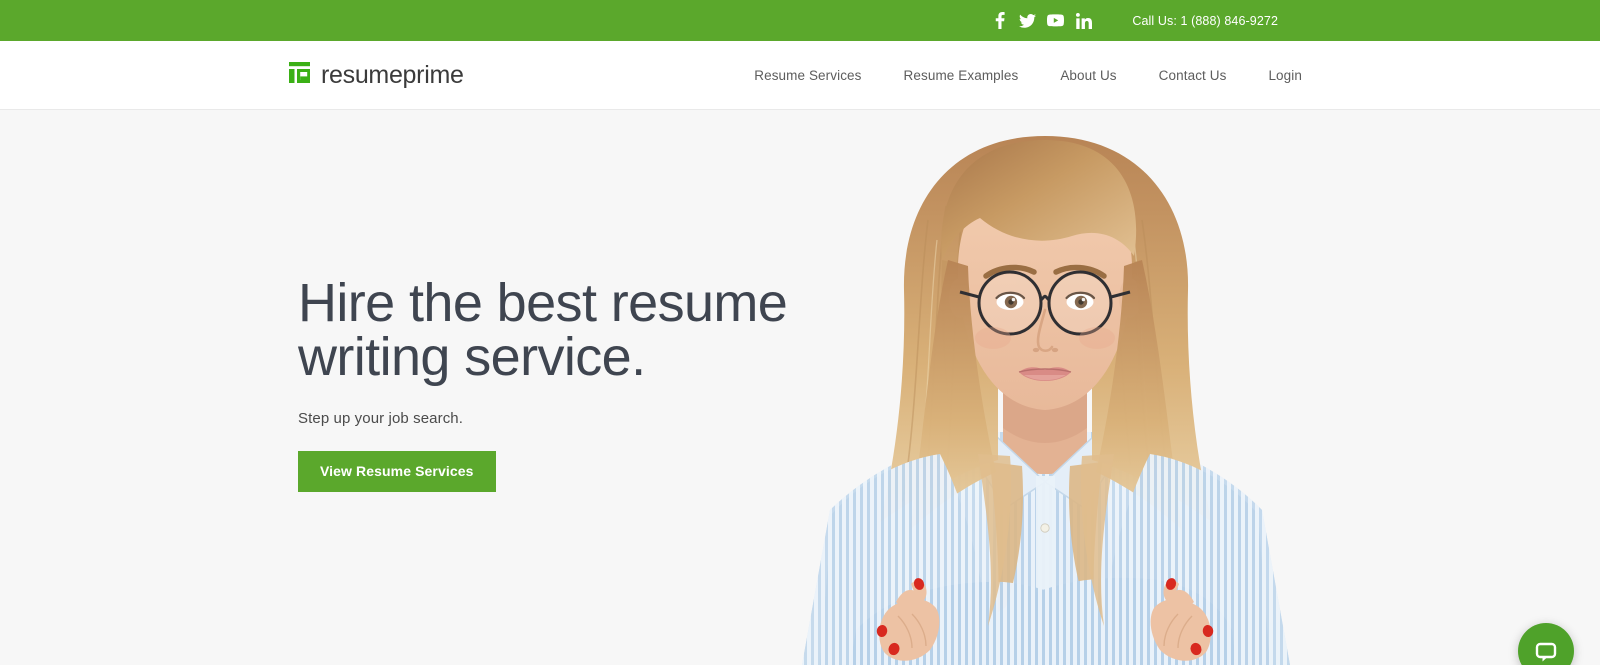 The image size is (1600, 665). I want to click on site-logo: resumeprime, so click(376, 75).